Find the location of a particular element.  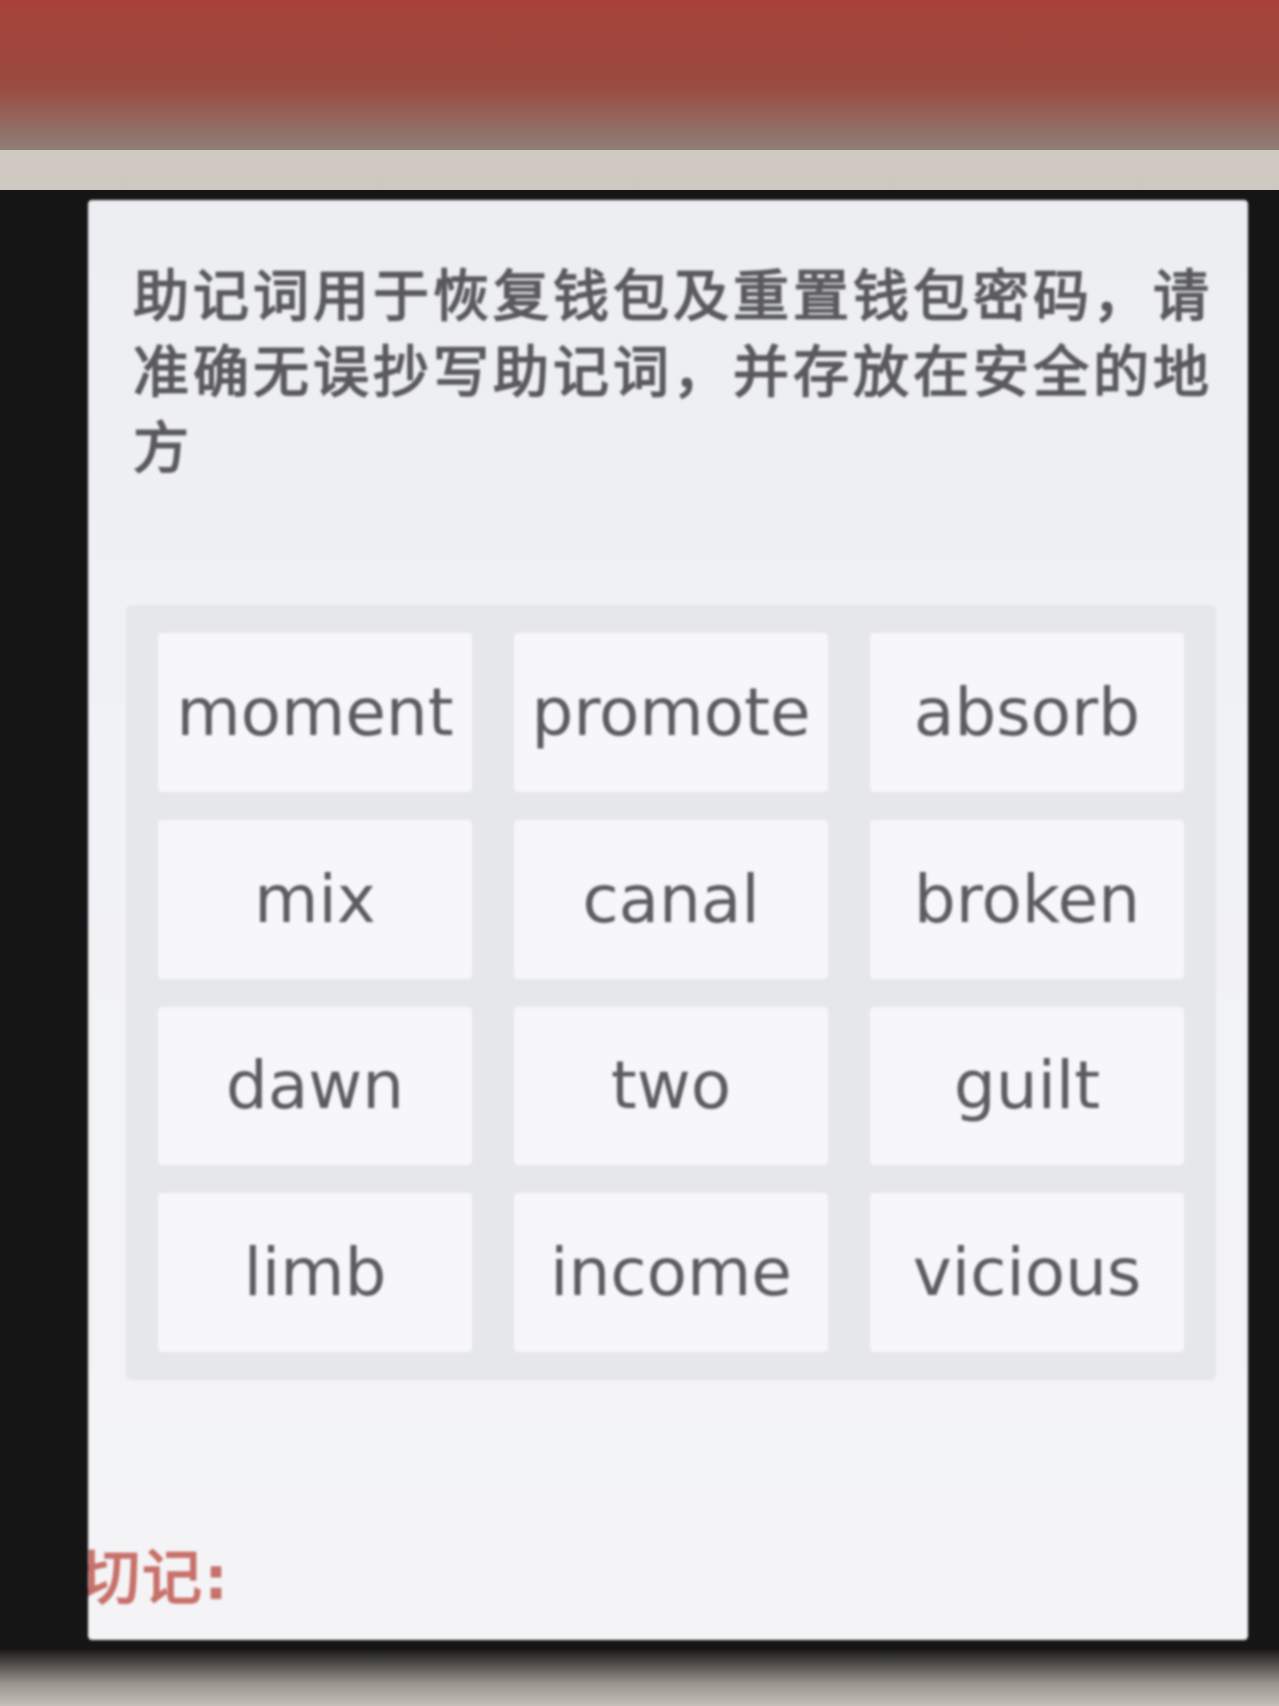

phone-bottom-edge is located at coordinates (639, 1678).